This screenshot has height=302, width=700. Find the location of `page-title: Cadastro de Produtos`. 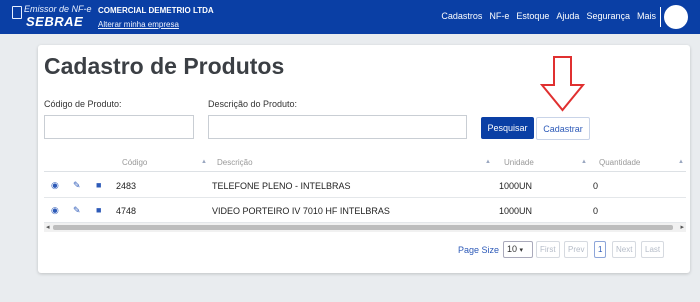

page-title: Cadastro de Produtos is located at coordinates (164, 66).